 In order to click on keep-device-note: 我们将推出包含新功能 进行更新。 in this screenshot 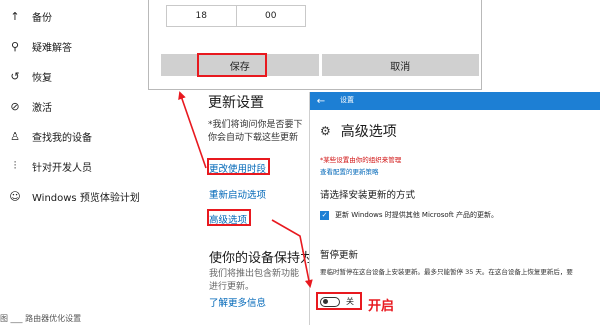, I will do `click(254, 281)`.